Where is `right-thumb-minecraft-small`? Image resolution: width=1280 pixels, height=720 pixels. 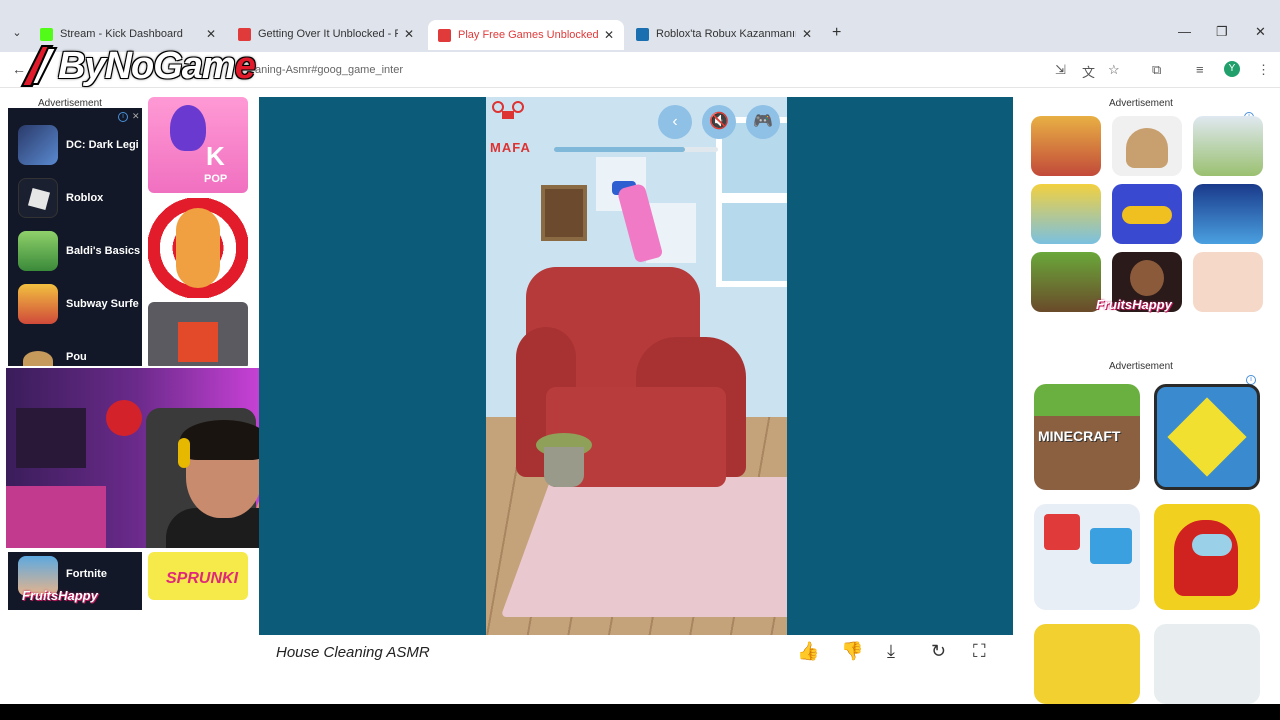 right-thumb-minecraft-small is located at coordinates (1066, 282).